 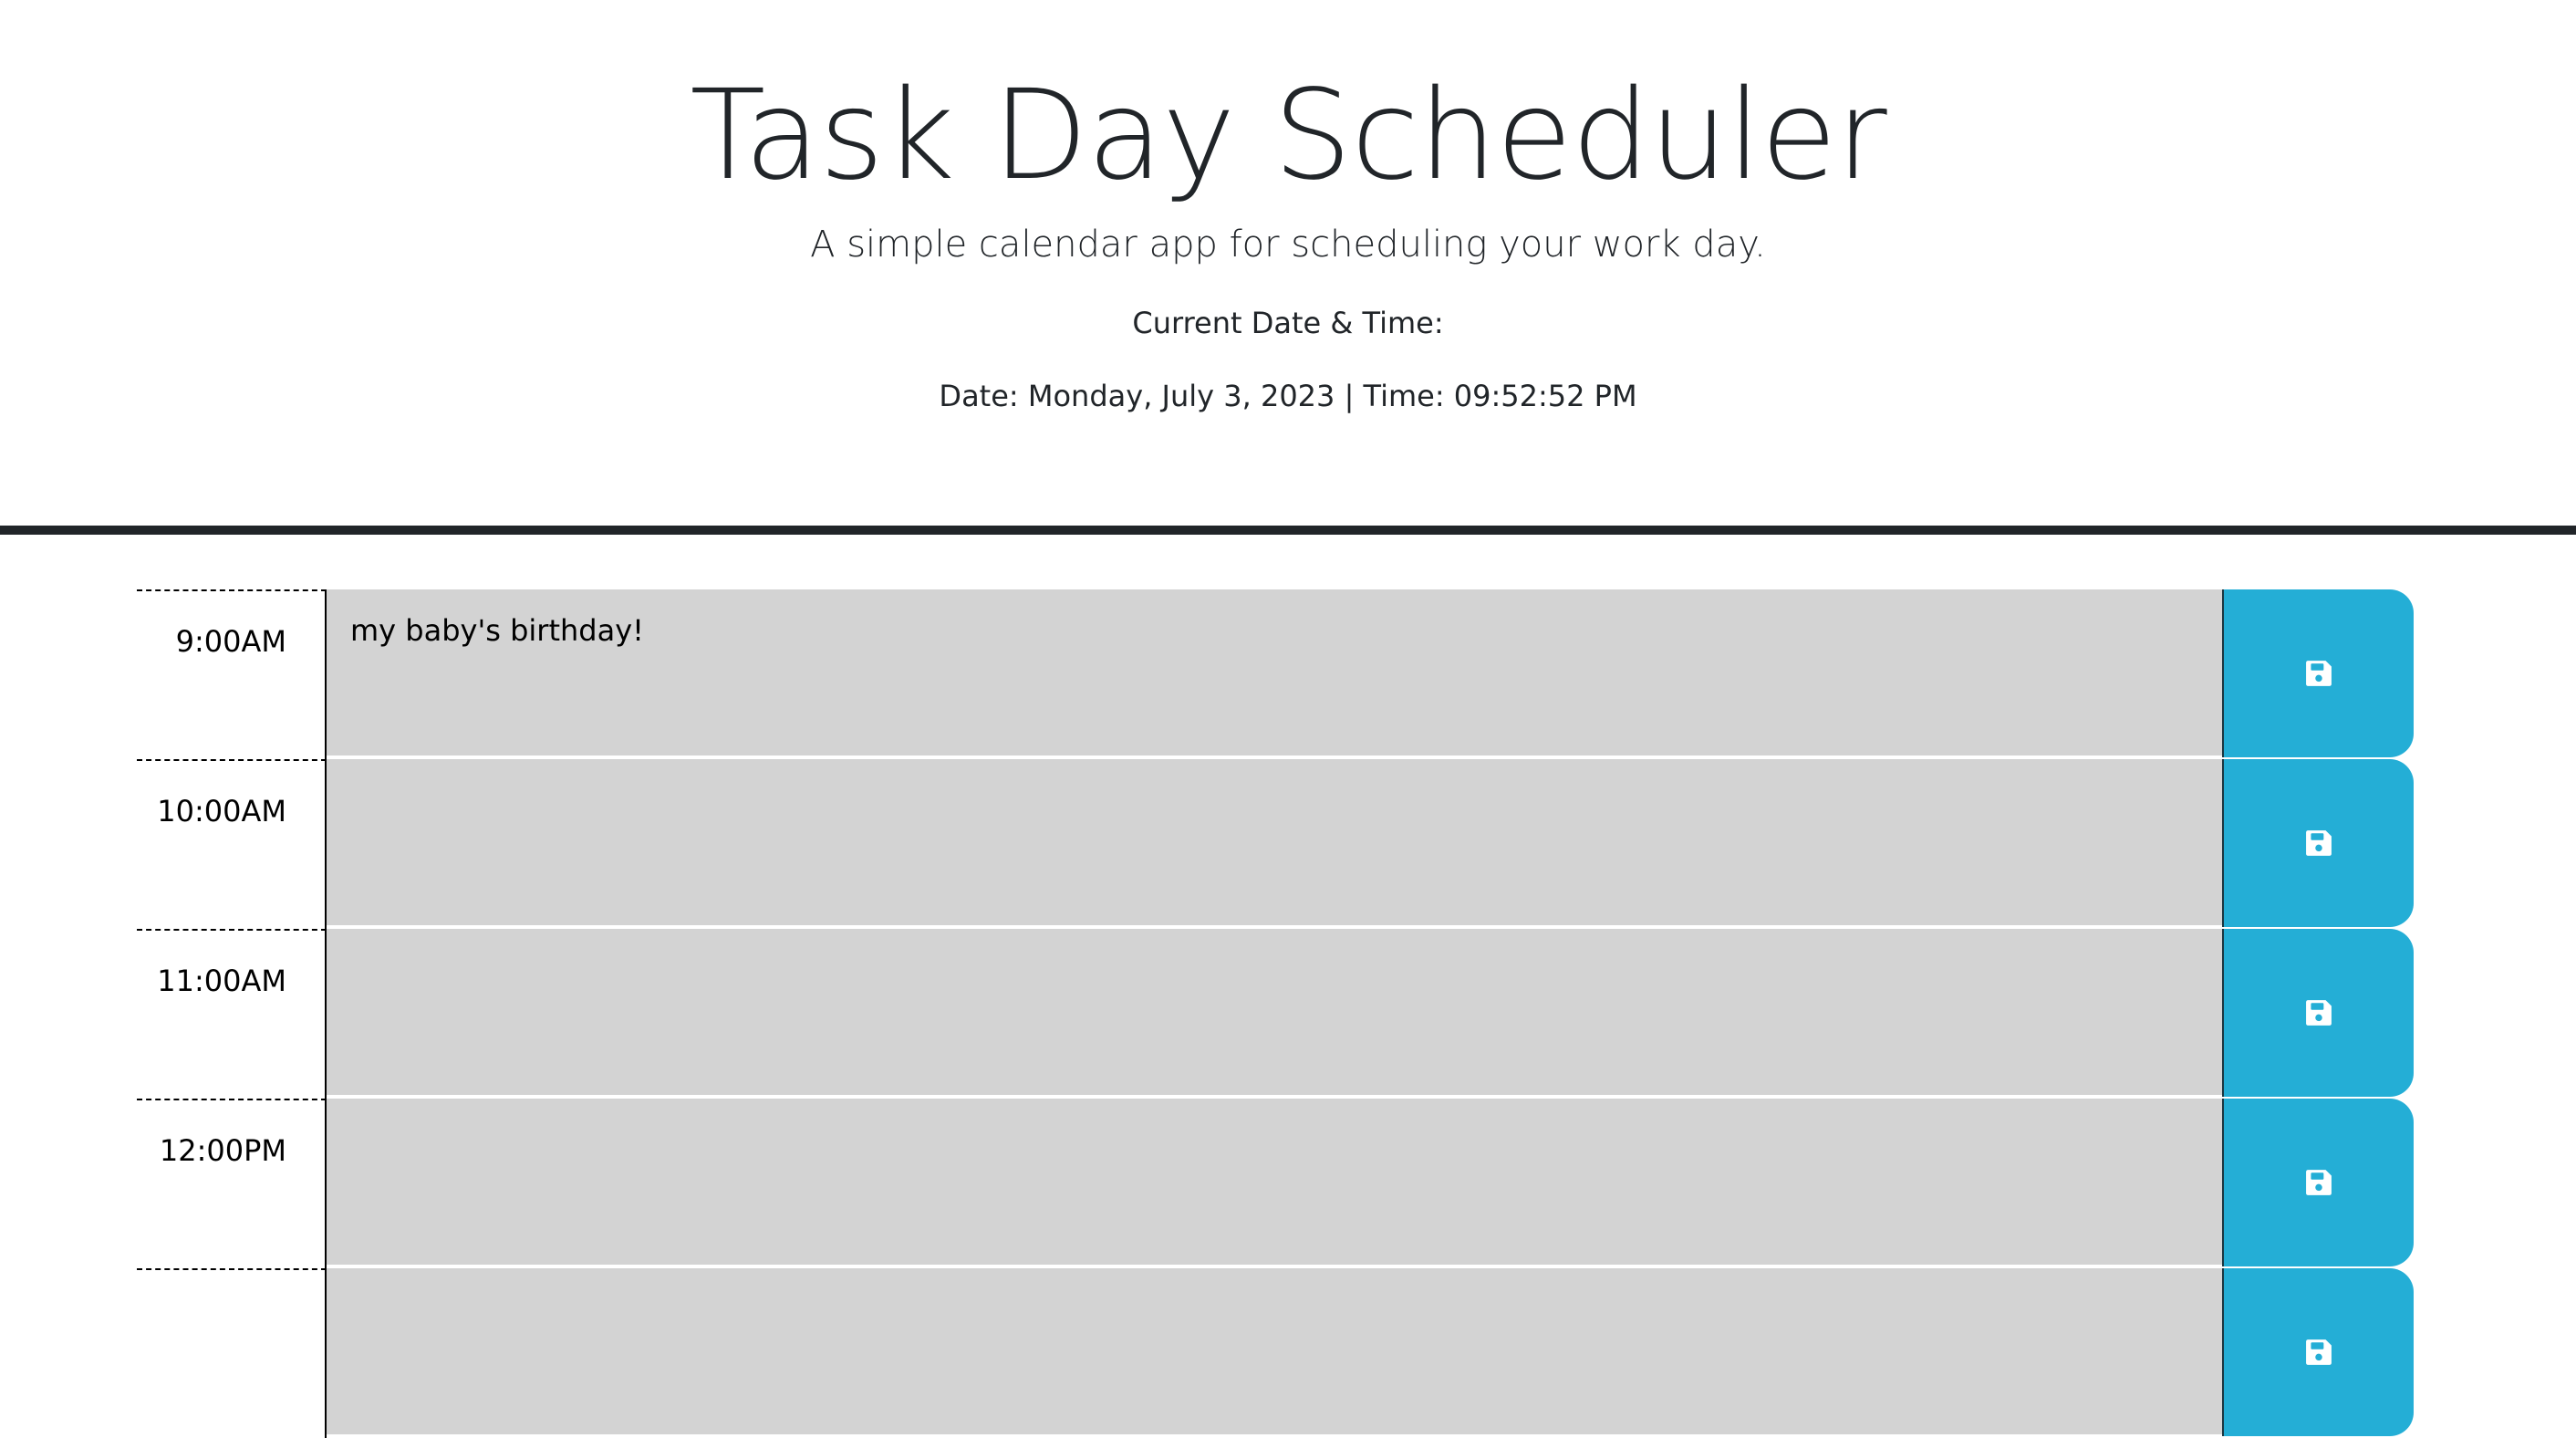 What do you see at coordinates (232, 1014) in the screenshot?
I see `hour-label: 11:00AM` at bounding box center [232, 1014].